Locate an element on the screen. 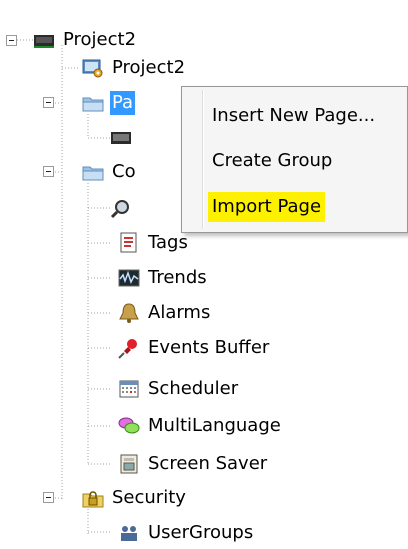 The width and height of the screenshot is (408, 549). alarm-bell-icon is located at coordinates (129, 313).